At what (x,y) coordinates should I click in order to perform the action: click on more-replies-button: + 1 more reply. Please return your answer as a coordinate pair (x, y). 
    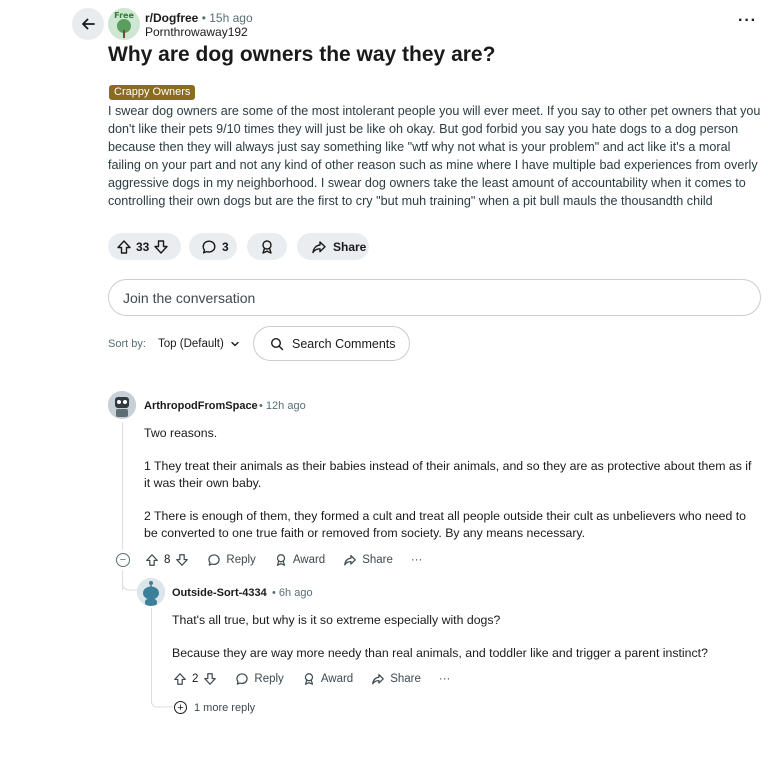
    Looking at the image, I should click on (214, 707).